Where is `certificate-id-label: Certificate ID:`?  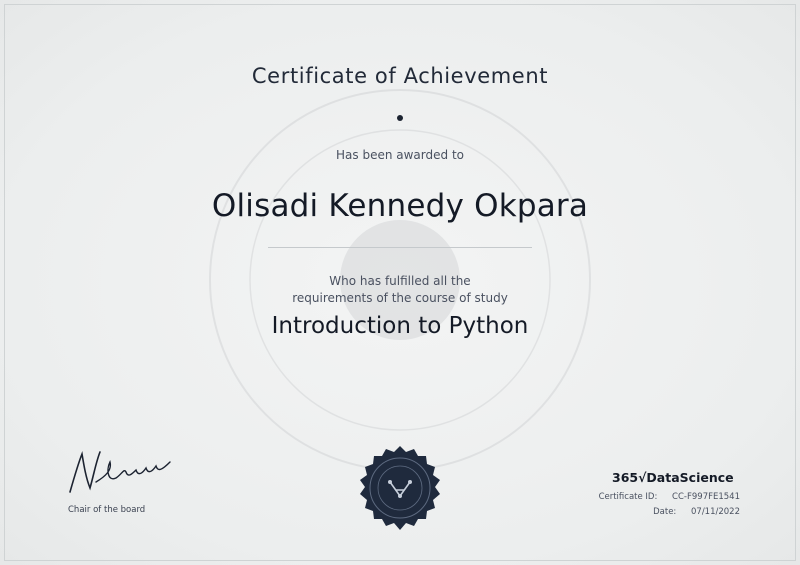 certificate-id-label: Certificate ID: is located at coordinates (628, 497).